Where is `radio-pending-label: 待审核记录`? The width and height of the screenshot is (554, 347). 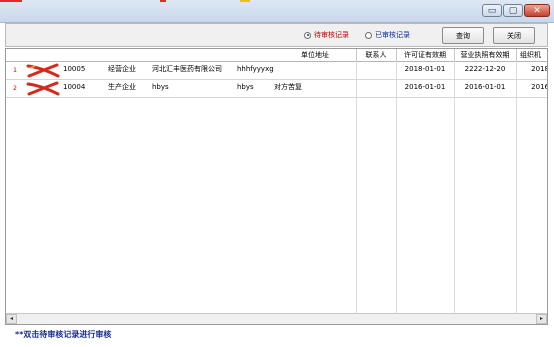 radio-pending-label: 待审核记录 is located at coordinates (331, 35).